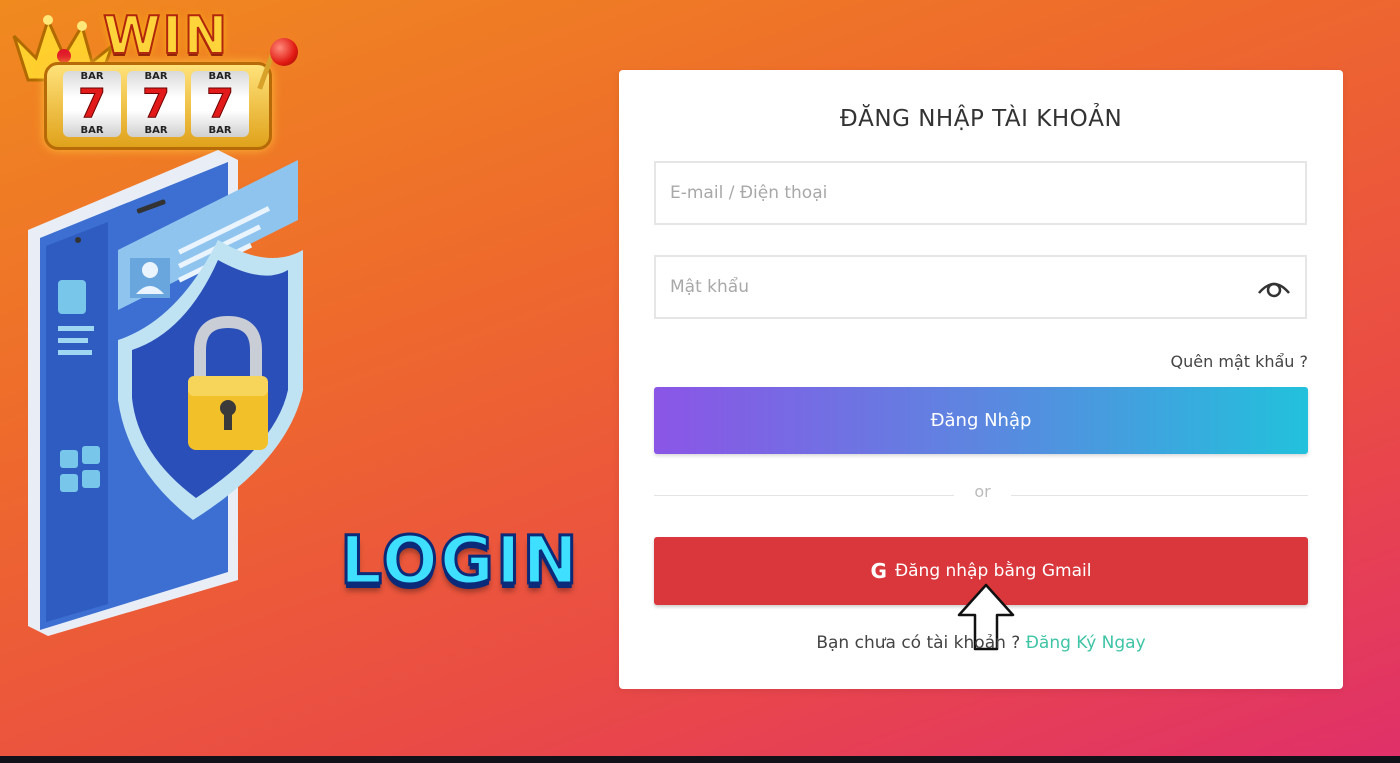 Image resolution: width=1400 pixels, height=763 pixels. I want to click on password-input, so click(980, 287).